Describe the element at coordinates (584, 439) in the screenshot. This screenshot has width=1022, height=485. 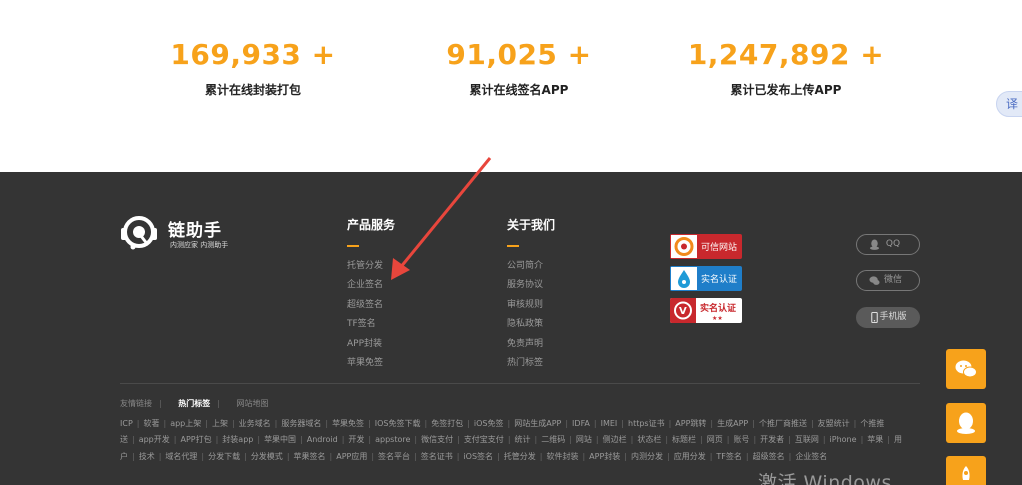
I see `hot-tag-link: 网站` at that location.